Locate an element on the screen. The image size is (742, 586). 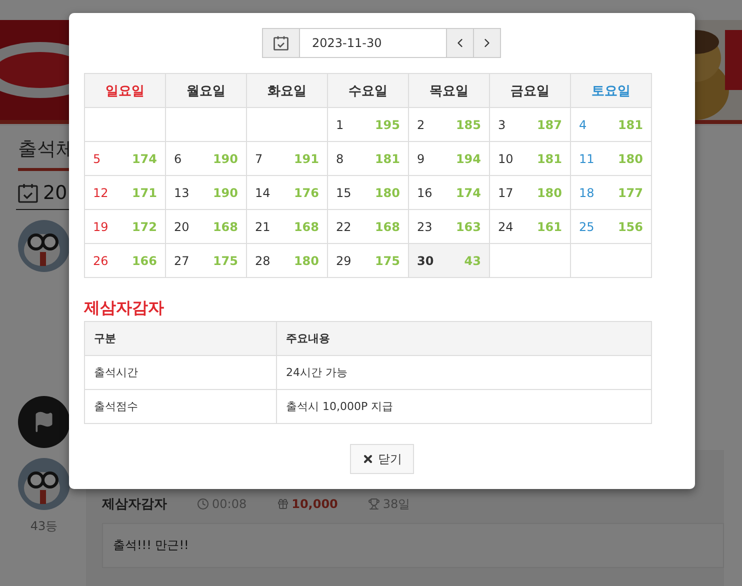
weekday-header: 금요일 is located at coordinates (530, 91).